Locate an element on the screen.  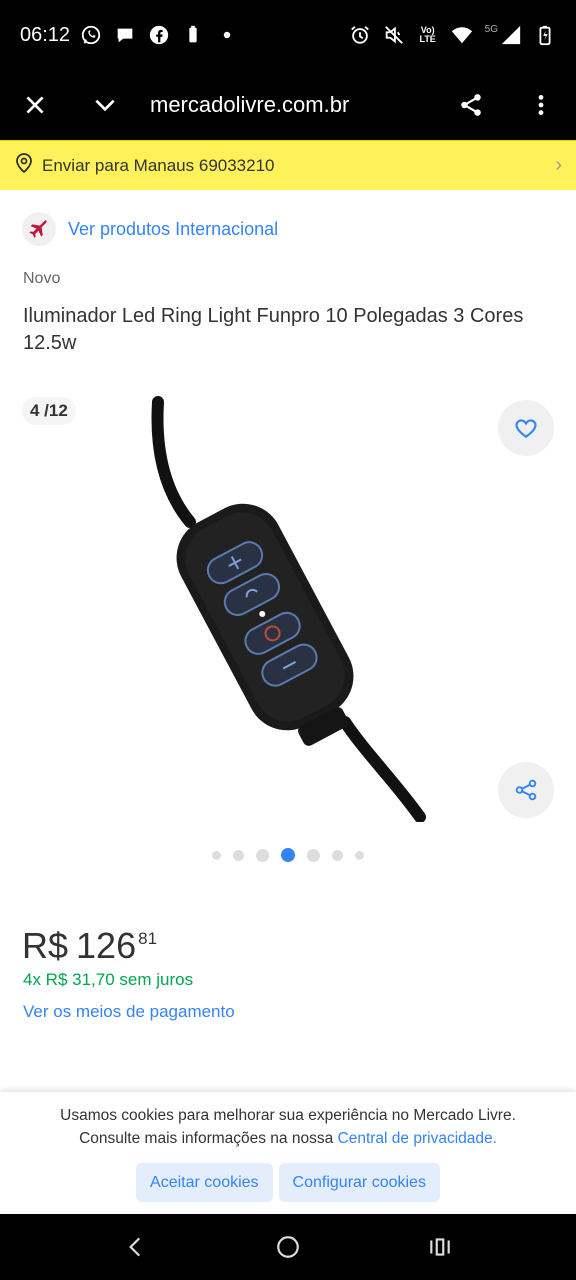
volte-icon: Vo) LTE is located at coordinates (427, 34).